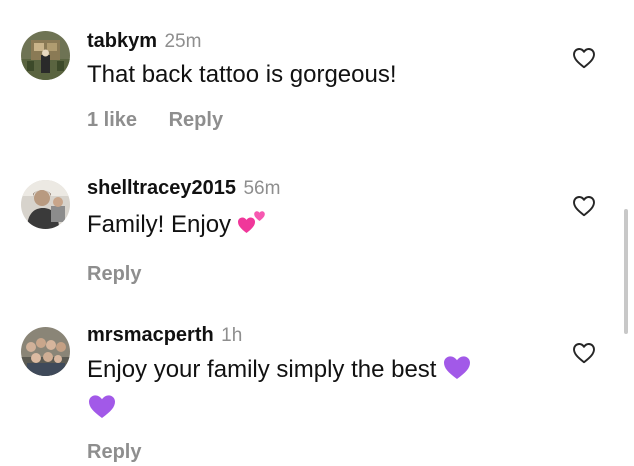 This screenshot has height=466, width=634. I want to click on likes-count: 1 like, so click(112, 120).